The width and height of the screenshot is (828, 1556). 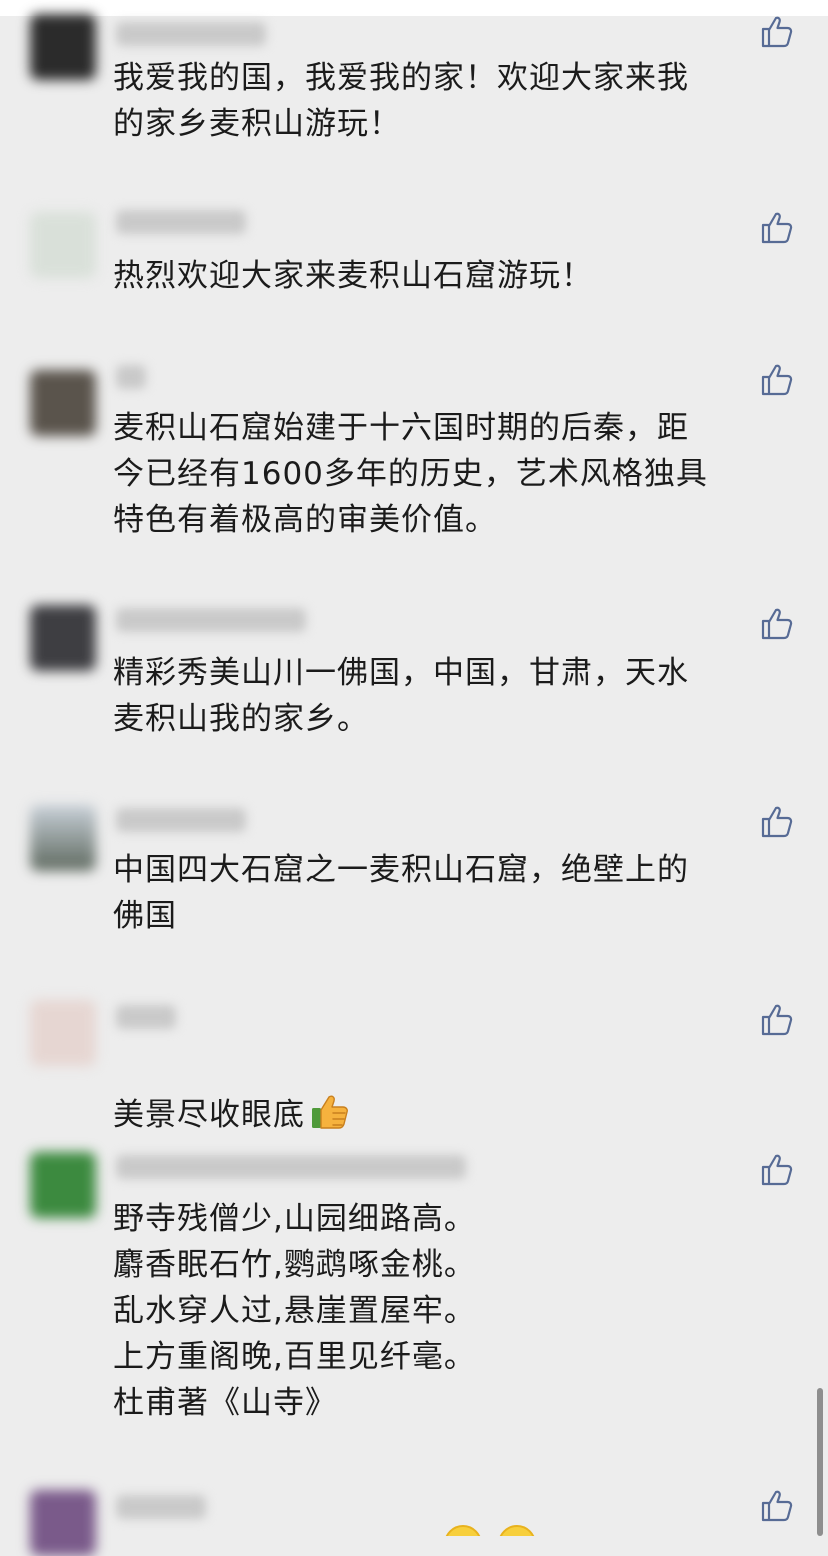 What do you see at coordinates (209, 1115) in the screenshot?
I see `comment-text: 美景尽收眼底` at bounding box center [209, 1115].